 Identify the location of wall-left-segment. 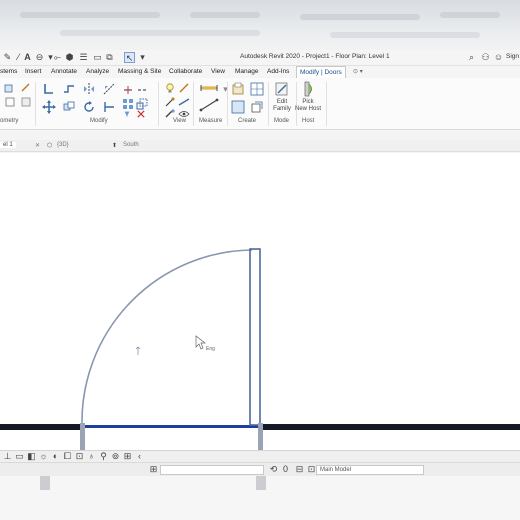
(41, 427).